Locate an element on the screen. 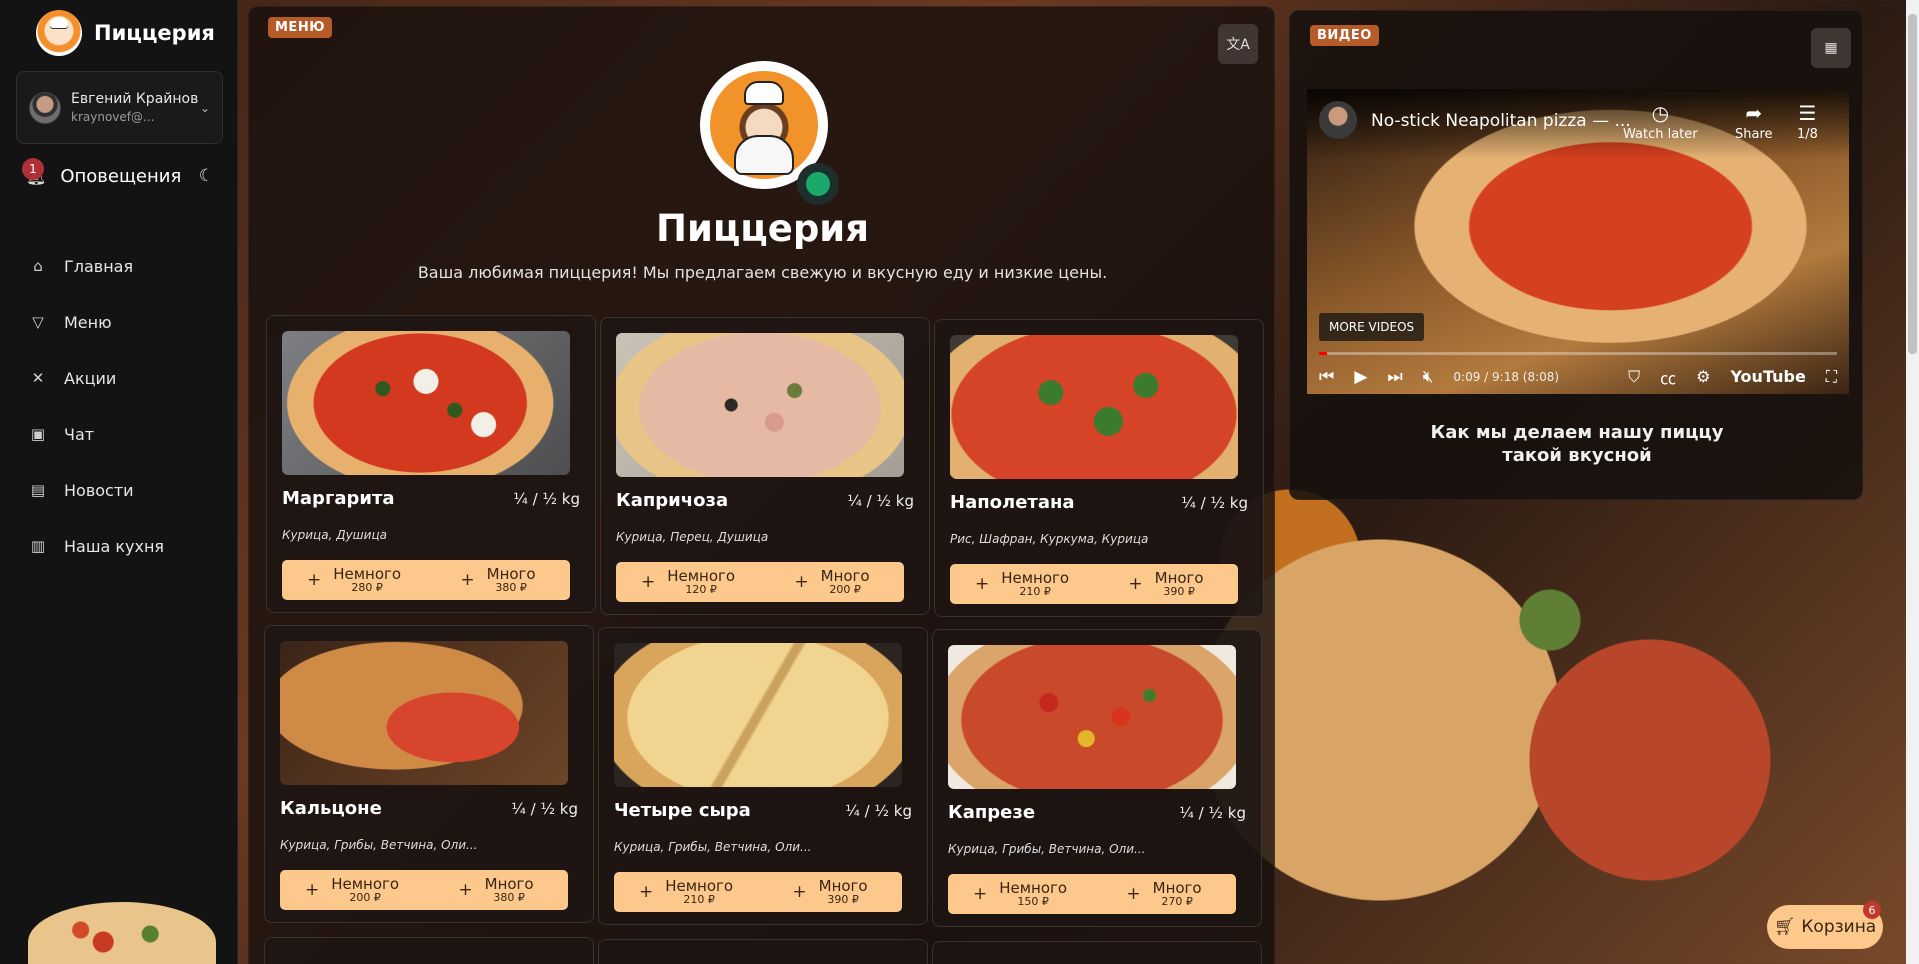  progress-bar is located at coordinates (1578, 353).